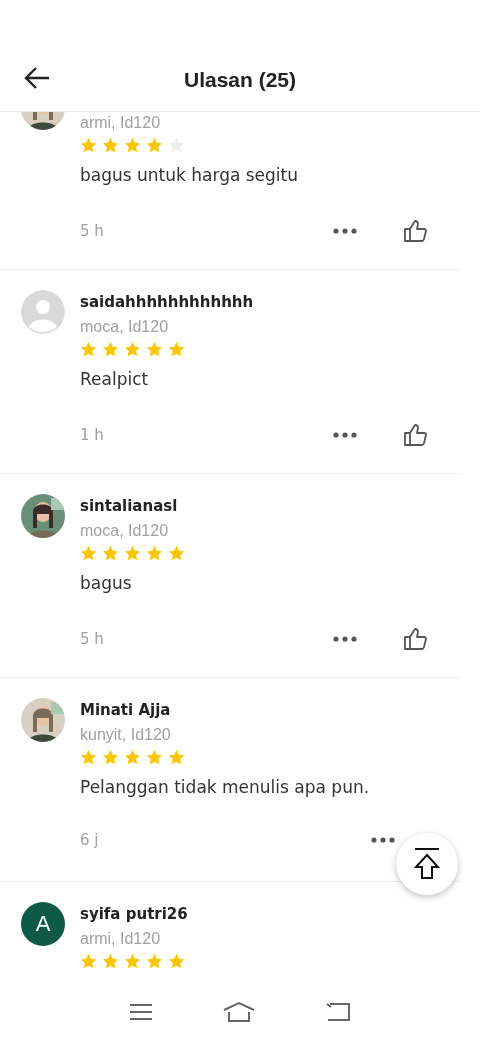 Image resolution: width=480 pixels, height=1040 pixels. What do you see at coordinates (239, 79) in the screenshot?
I see `page-title: Ulasan (25)` at bounding box center [239, 79].